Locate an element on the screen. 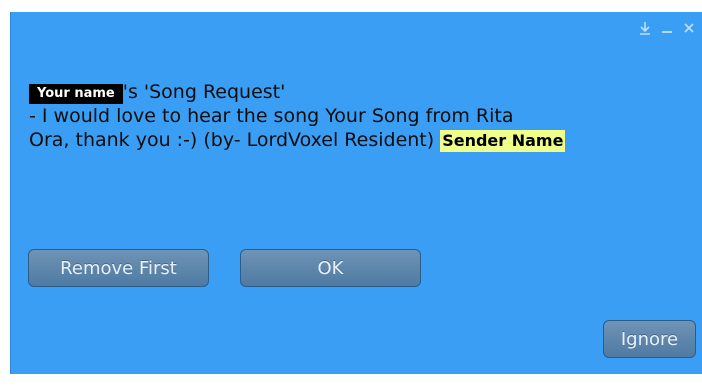 The width and height of the screenshot is (702, 386). ignore-button: Ignore is located at coordinates (649, 339).